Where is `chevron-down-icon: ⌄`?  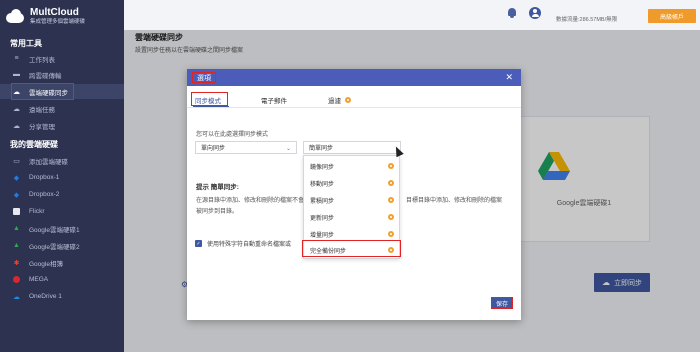 chevron-down-icon: ⌄ is located at coordinates (288, 149).